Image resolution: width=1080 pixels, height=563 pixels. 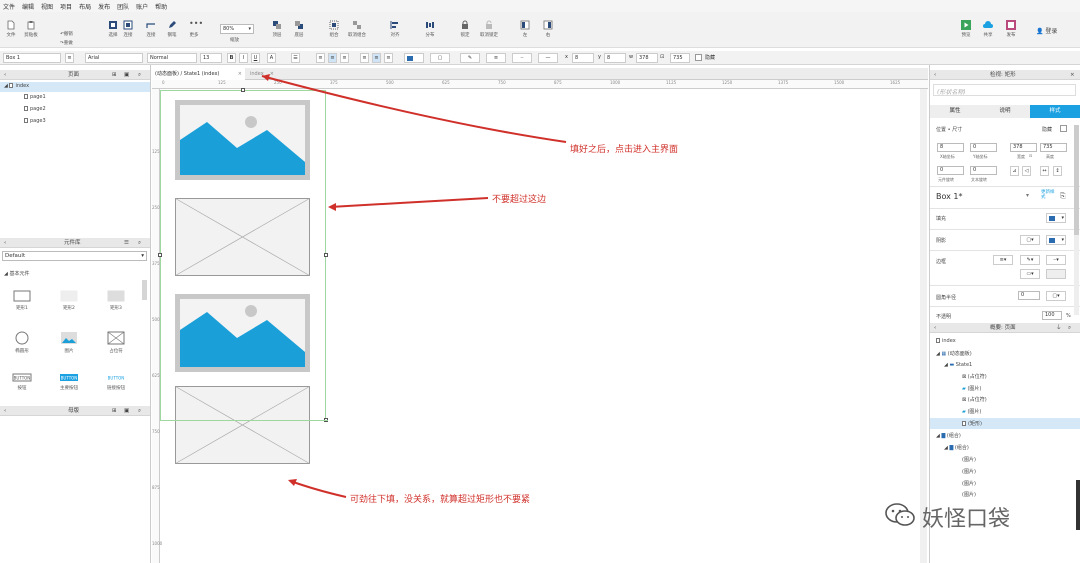 What do you see at coordinates (1055, 111) in the screenshot?
I see `tab-style: 样式` at bounding box center [1055, 111].